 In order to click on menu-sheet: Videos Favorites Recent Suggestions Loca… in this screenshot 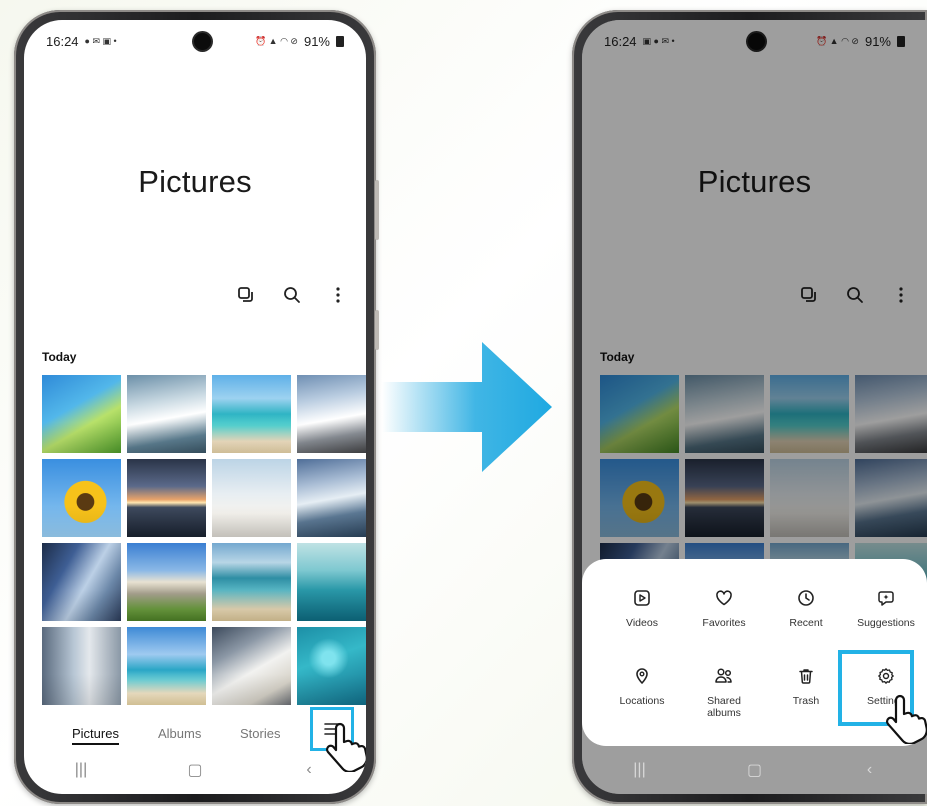, I will do `click(754, 652)`.